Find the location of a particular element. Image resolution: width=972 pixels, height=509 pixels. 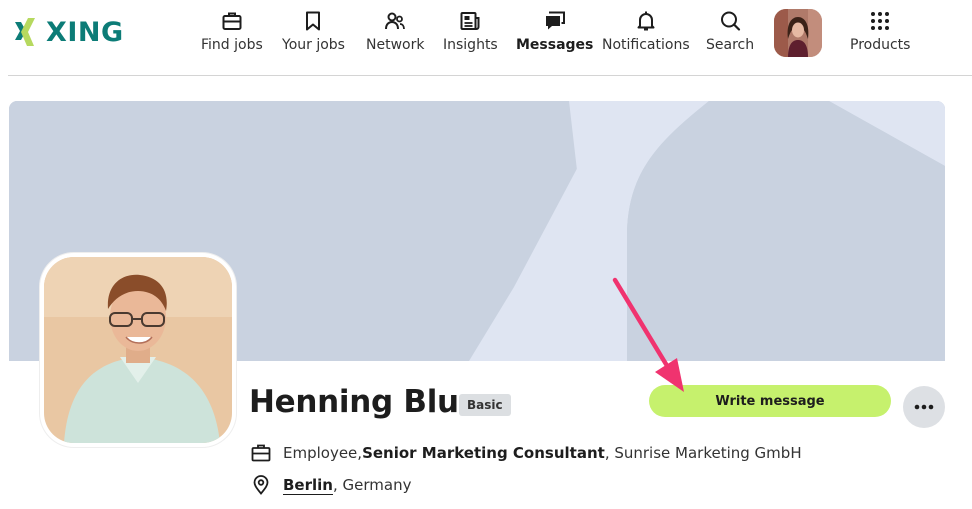

profile-photo is located at coordinates (138, 350).